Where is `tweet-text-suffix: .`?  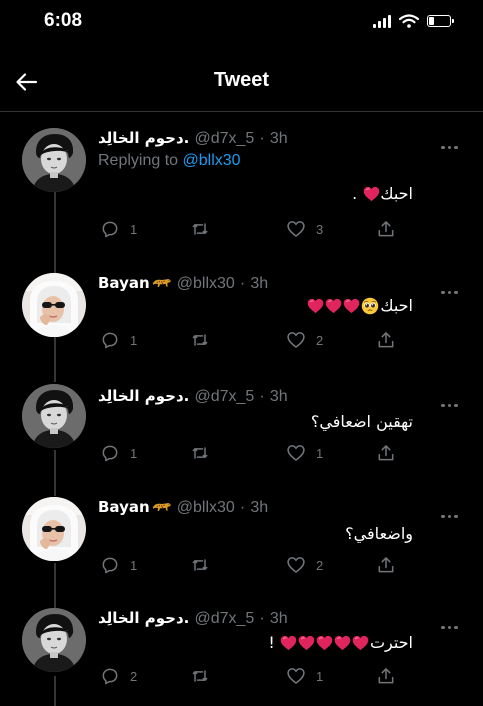 tweet-text-suffix: . is located at coordinates (355, 193).